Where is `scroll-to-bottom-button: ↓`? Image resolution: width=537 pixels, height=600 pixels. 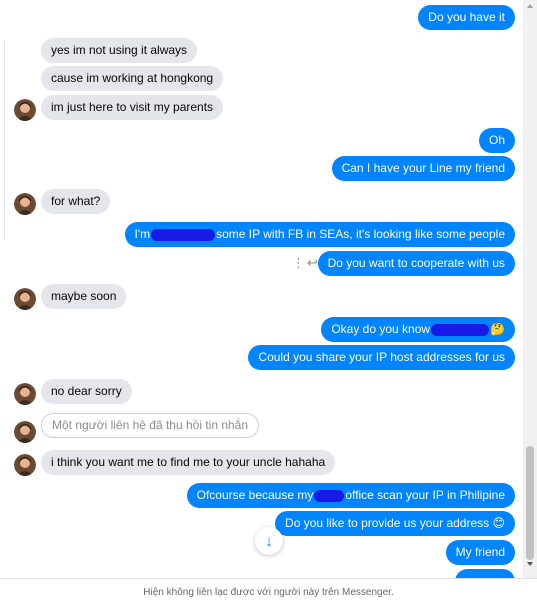 scroll-to-bottom-button: ↓ is located at coordinates (269, 541).